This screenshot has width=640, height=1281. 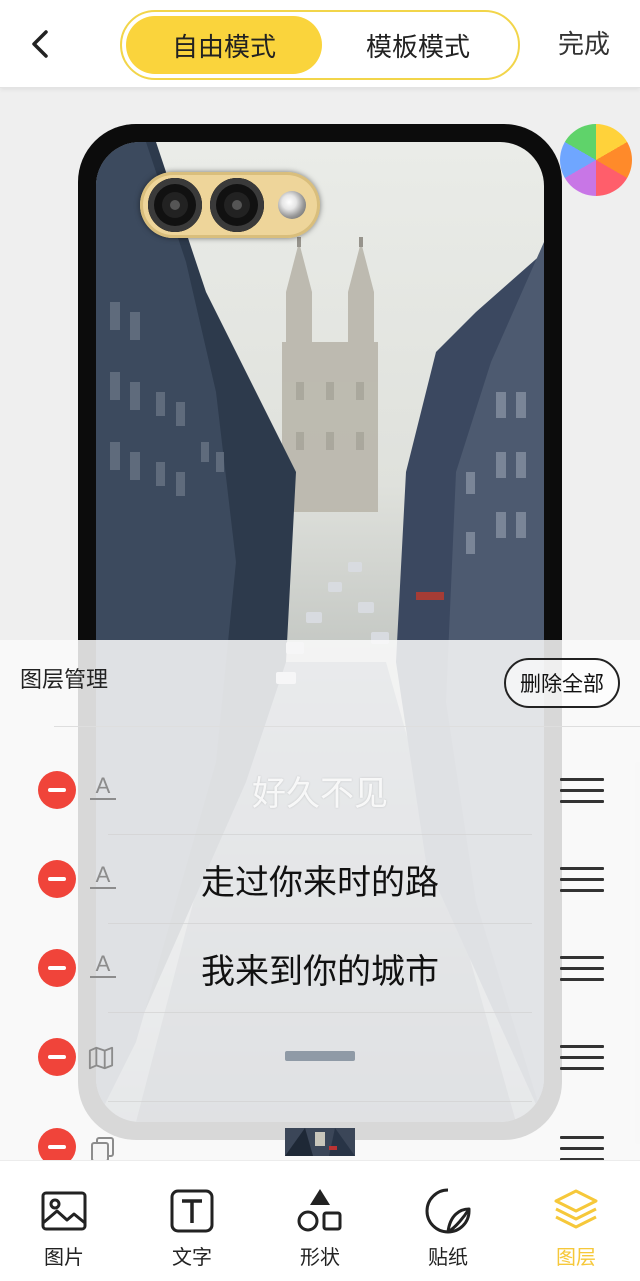 What do you see at coordinates (596, 160) in the screenshot?
I see `color-wheel-icon` at bounding box center [596, 160].